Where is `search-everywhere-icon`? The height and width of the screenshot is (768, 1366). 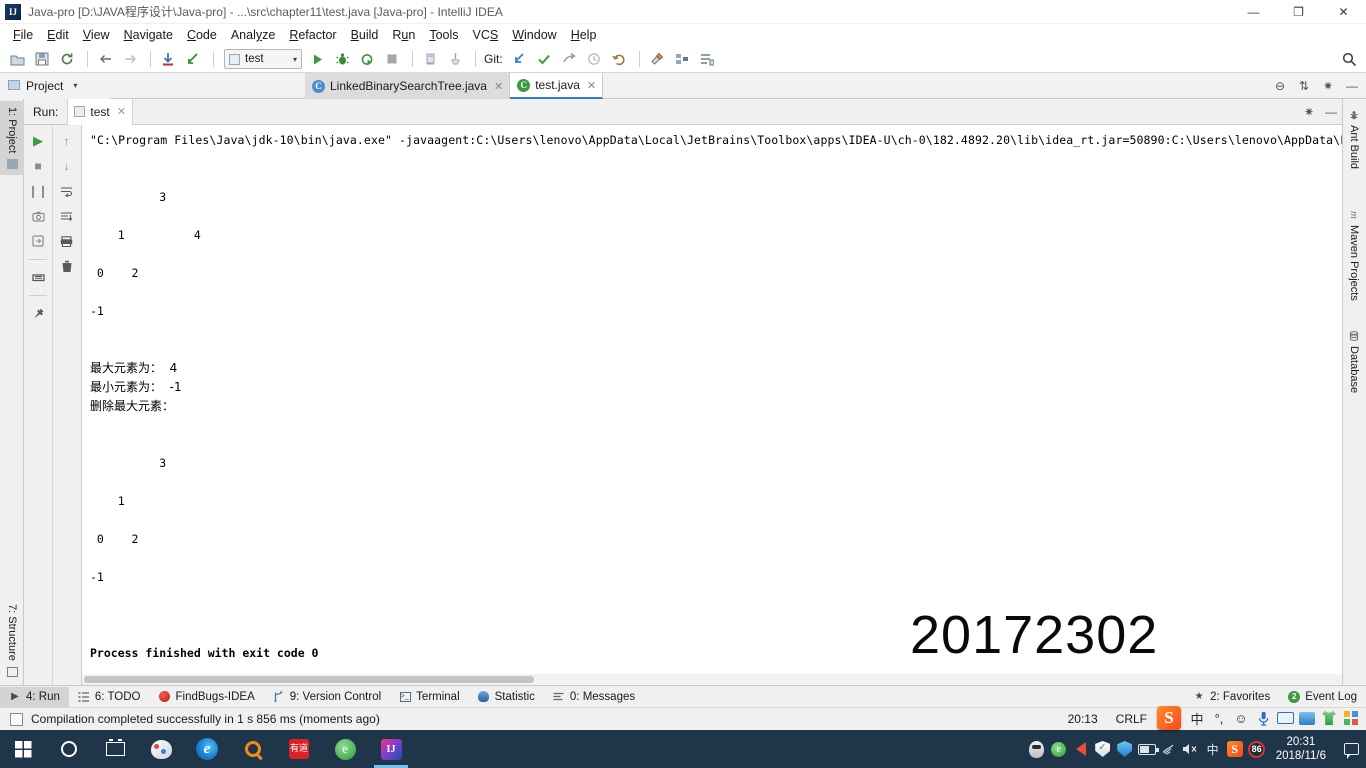 search-everywhere-icon is located at coordinates (1349, 59).